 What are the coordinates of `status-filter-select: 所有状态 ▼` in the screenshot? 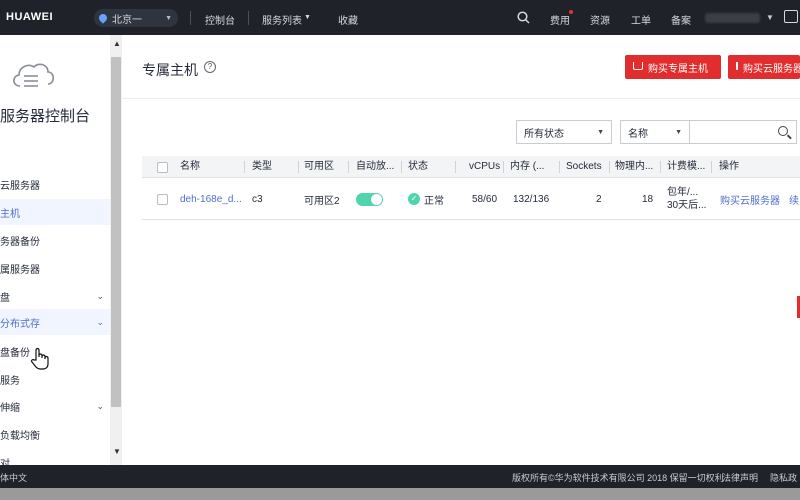 It's located at (564, 132).